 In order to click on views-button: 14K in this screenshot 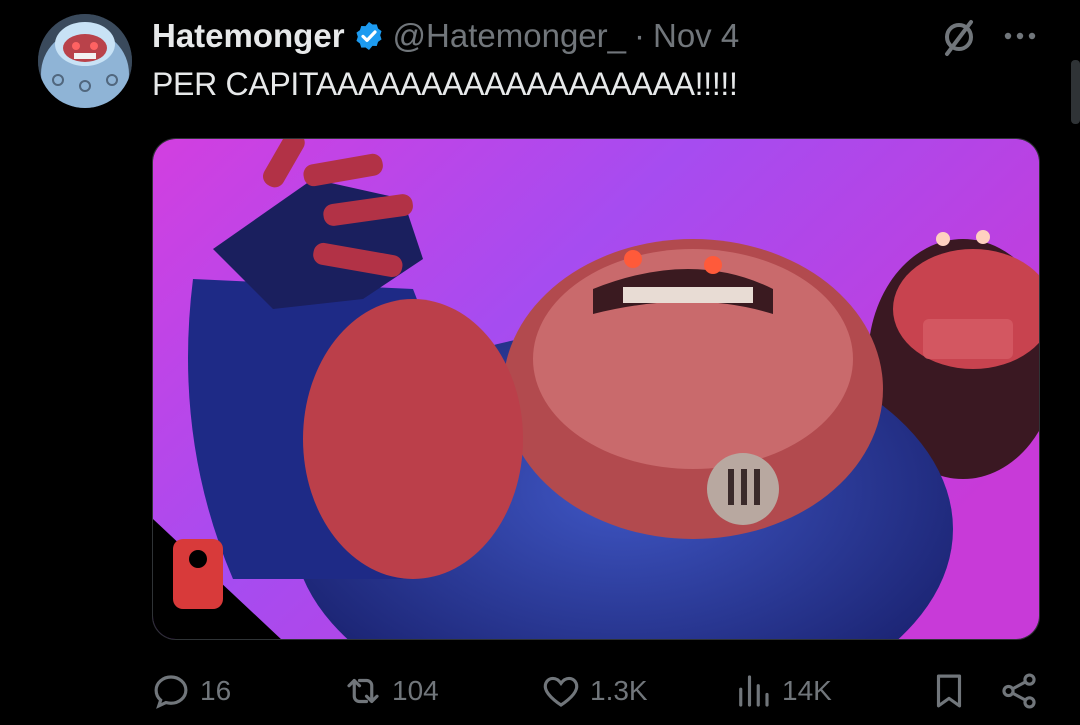, I will do `click(782, 691)`.